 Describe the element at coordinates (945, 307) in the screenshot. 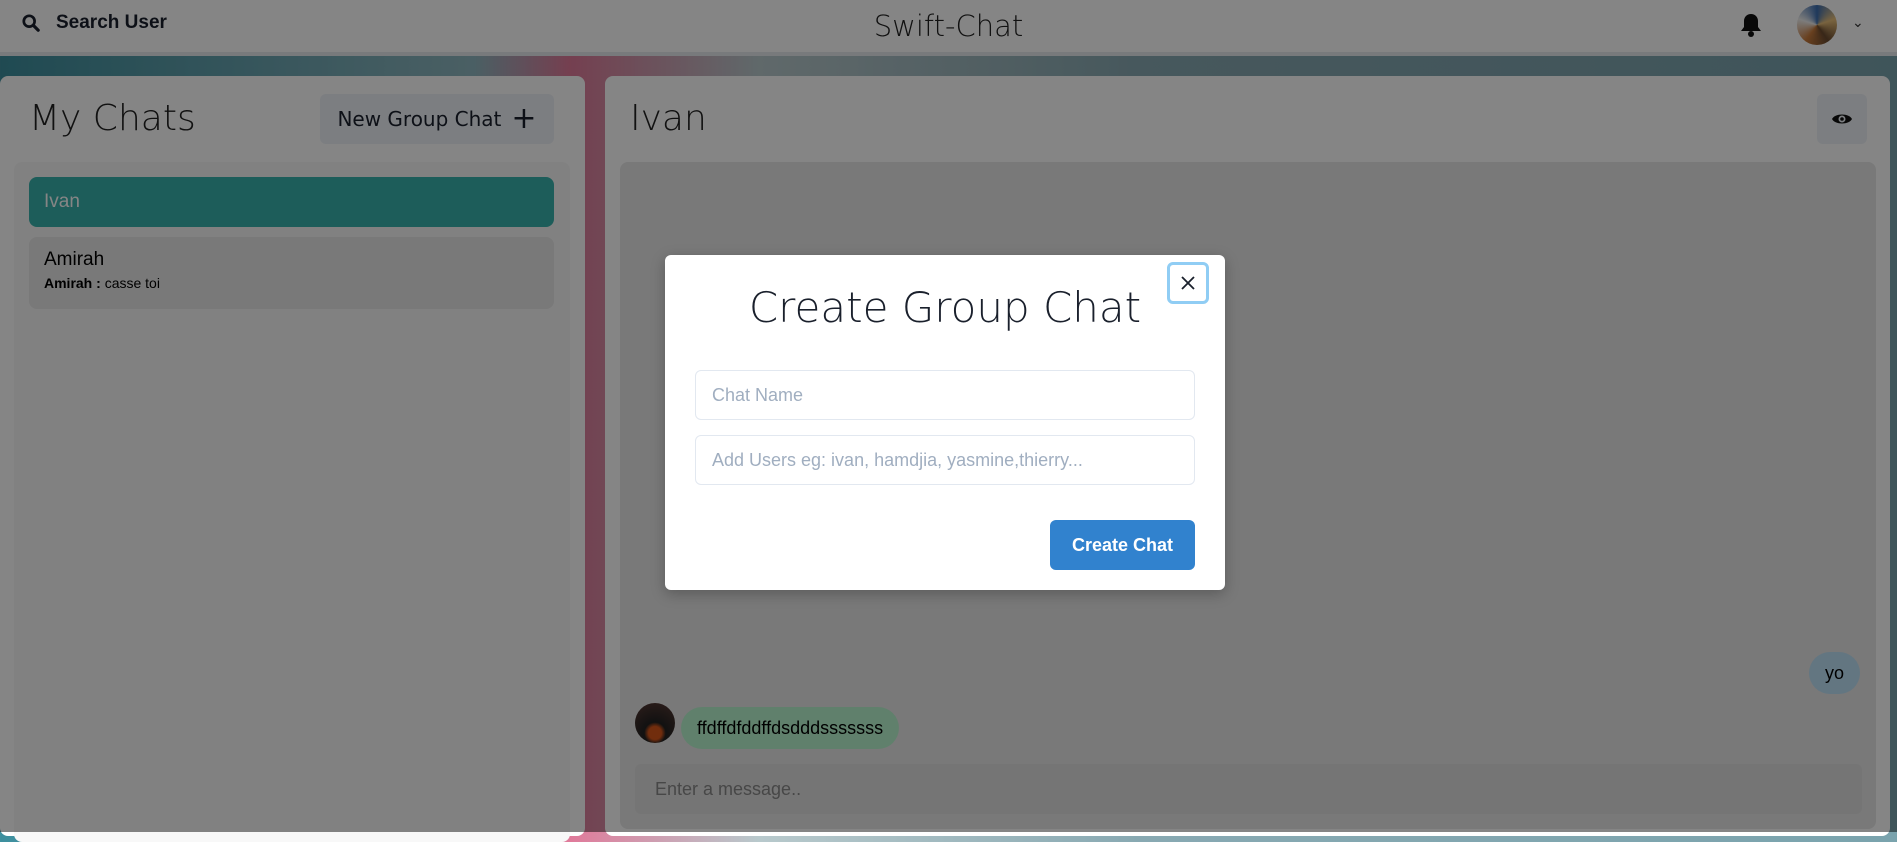

I see `modal-title: Create Group Chat` at that location.